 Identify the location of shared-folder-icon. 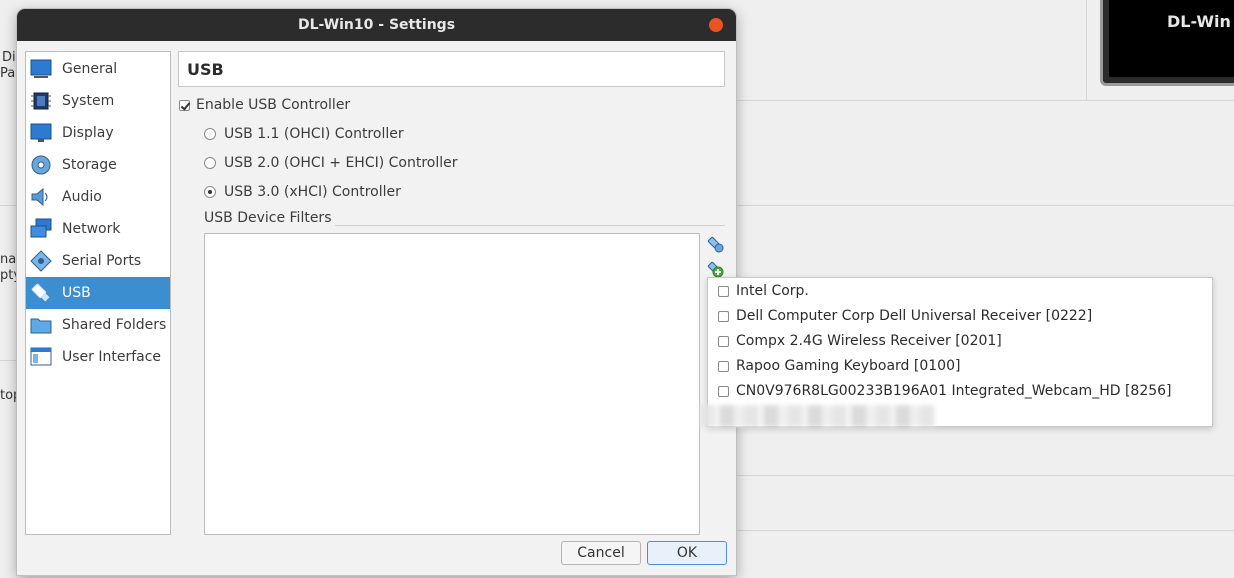
(41, 325).